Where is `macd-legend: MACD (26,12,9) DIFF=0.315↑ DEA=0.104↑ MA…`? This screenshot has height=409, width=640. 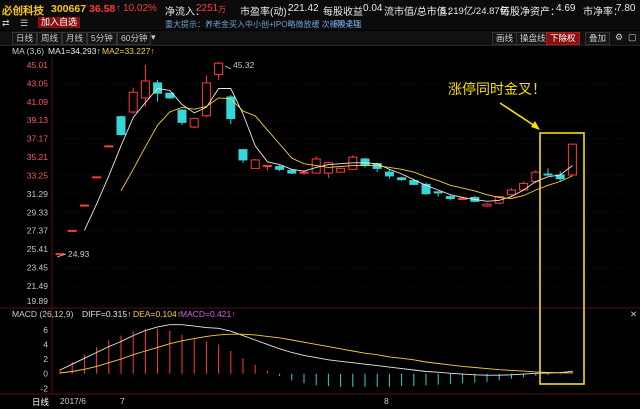
macd-legend: MACD (26,12,9) DIFF=0.315↑ DEA=0.104↑ MA… is located at coordinates (320, 314).